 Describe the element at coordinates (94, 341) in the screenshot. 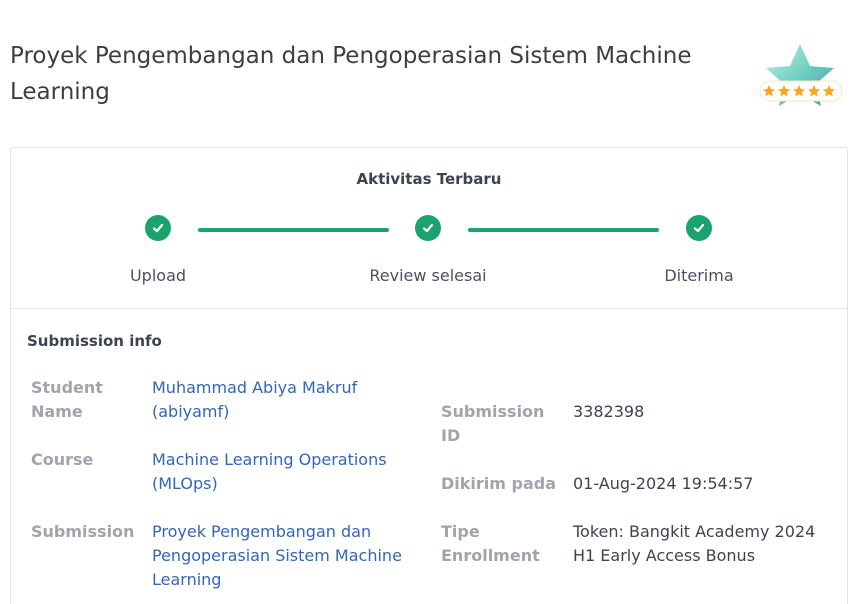

I see `submission-info-title: Submission info` at that location.